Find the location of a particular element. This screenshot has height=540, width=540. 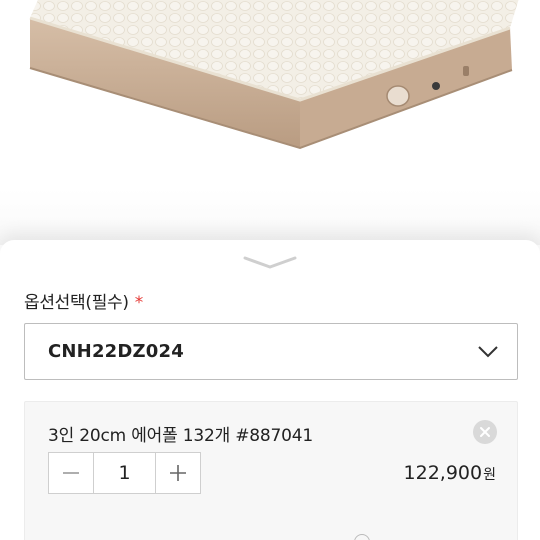

option-title: 옵션선택(필수) * is located at coordinates (83, 300).